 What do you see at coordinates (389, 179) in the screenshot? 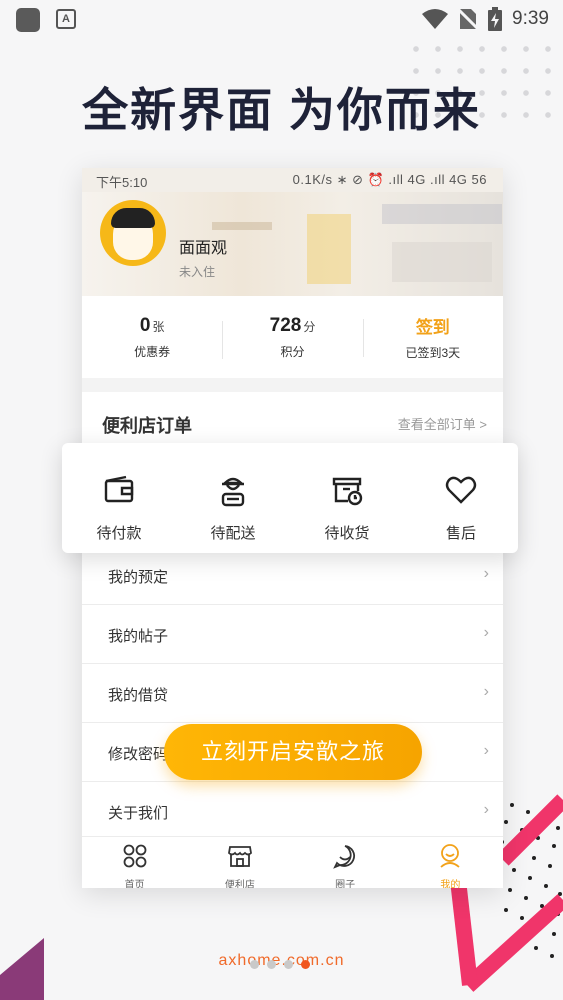
I see `phone-status-indicators: 0.1K/s ∗ ⊘ ⏰ .ıll 4G .ıll 4G 56` at bounding box center [389, 179].